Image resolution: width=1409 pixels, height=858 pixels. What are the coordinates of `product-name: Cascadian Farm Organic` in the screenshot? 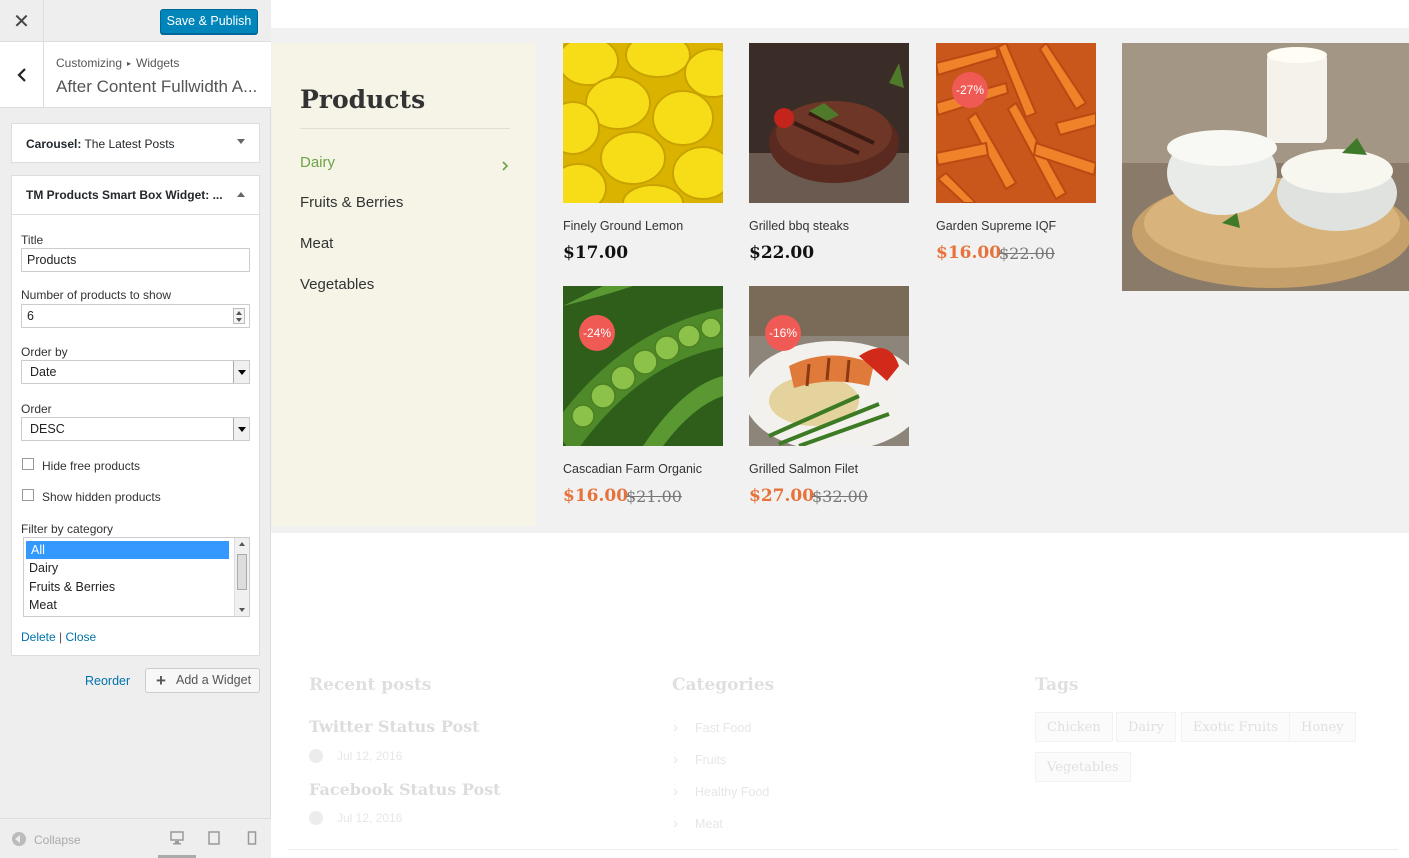 It's located at (632, 469).